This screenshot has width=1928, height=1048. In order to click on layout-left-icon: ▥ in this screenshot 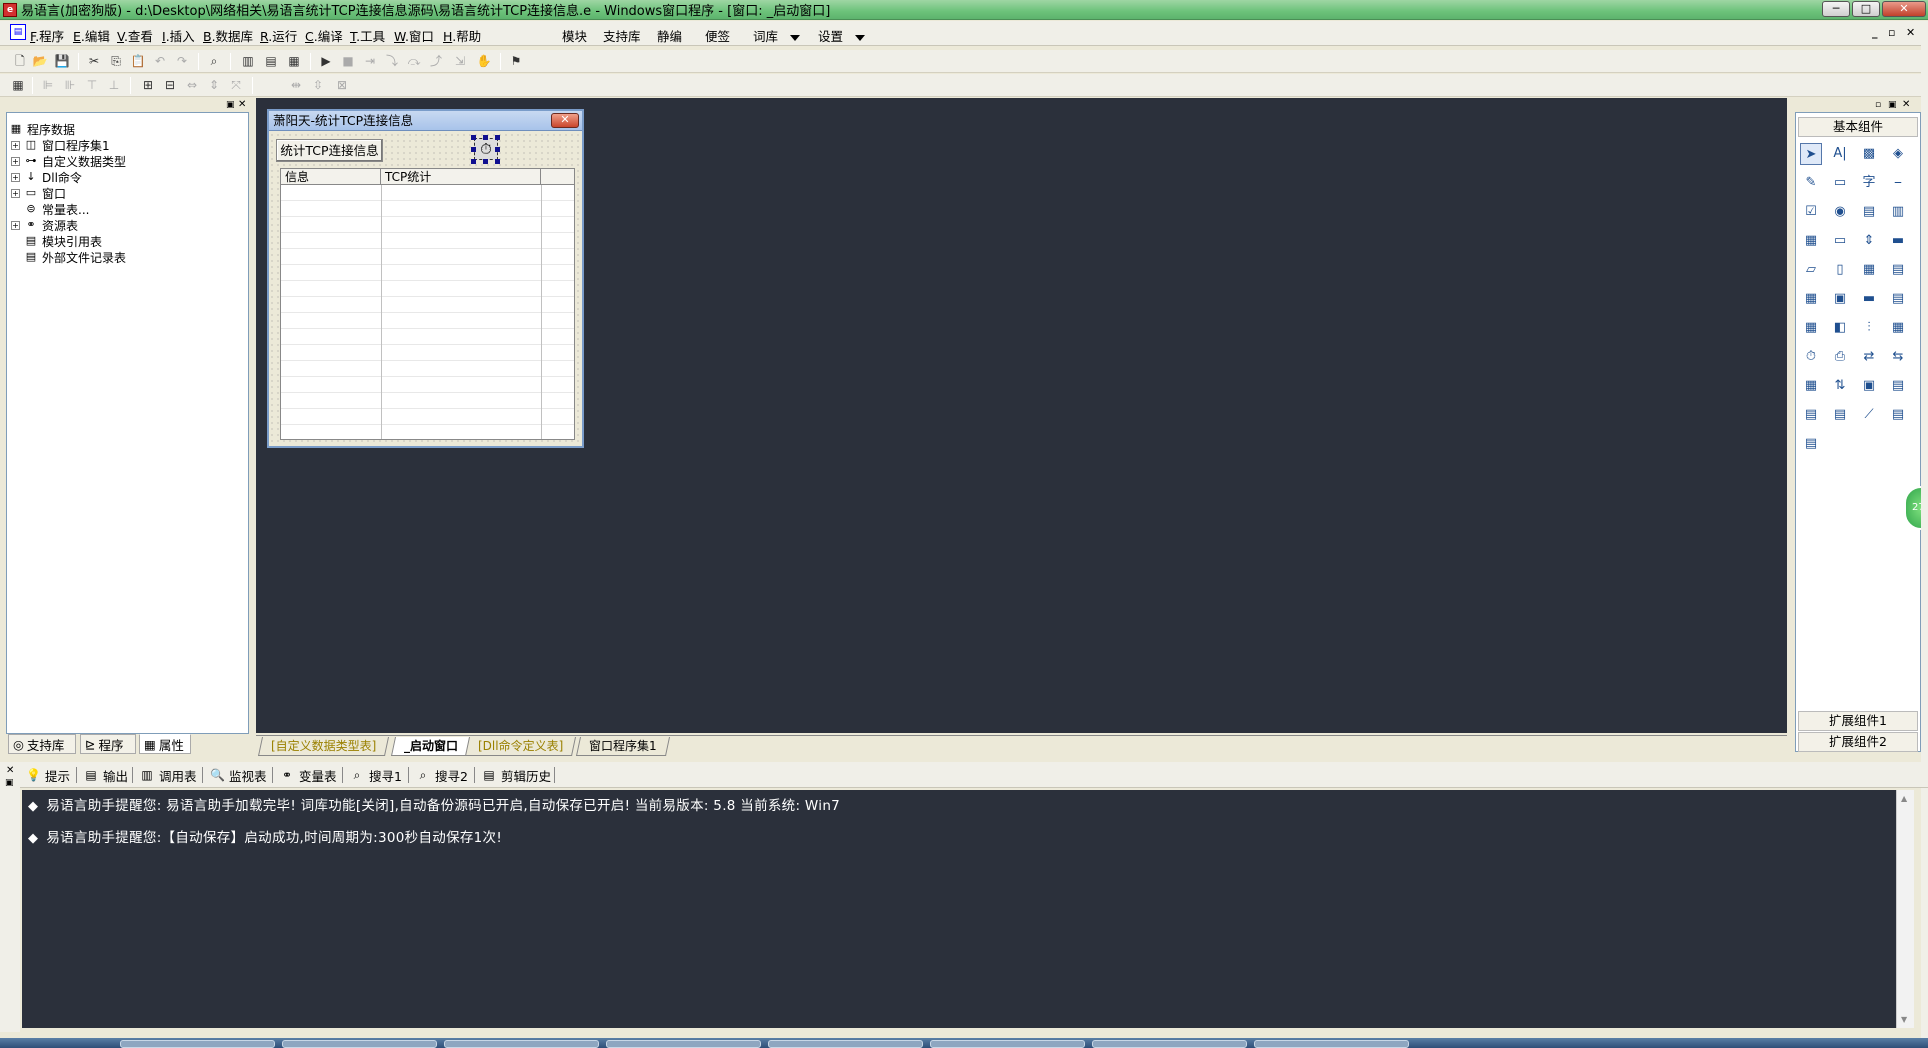, I will do `click(248, 61)`.